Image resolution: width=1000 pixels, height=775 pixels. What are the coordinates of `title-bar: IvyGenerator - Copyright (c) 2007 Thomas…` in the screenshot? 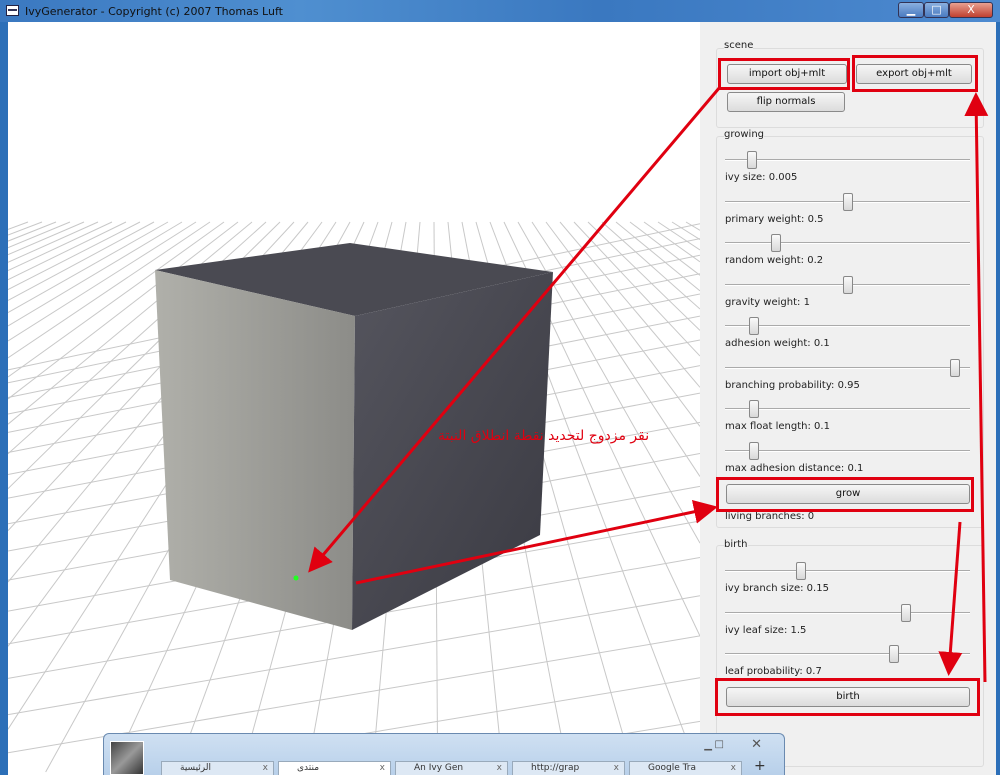 It's located at (500, 11).